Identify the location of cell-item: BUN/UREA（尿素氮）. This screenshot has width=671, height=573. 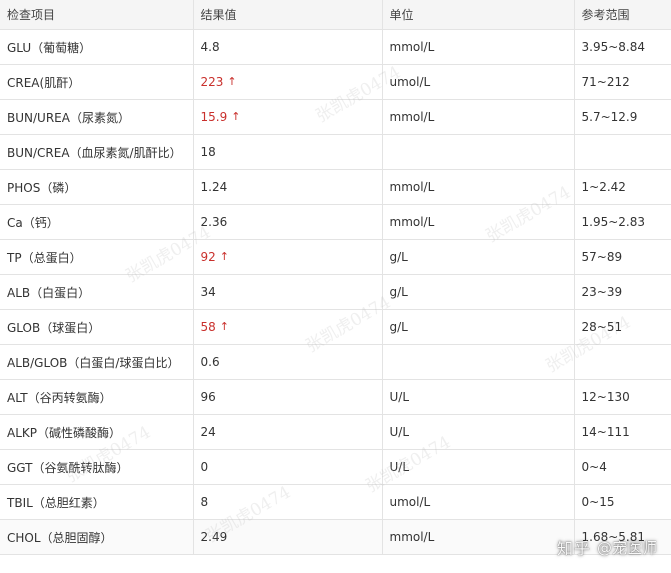
(97, 117).